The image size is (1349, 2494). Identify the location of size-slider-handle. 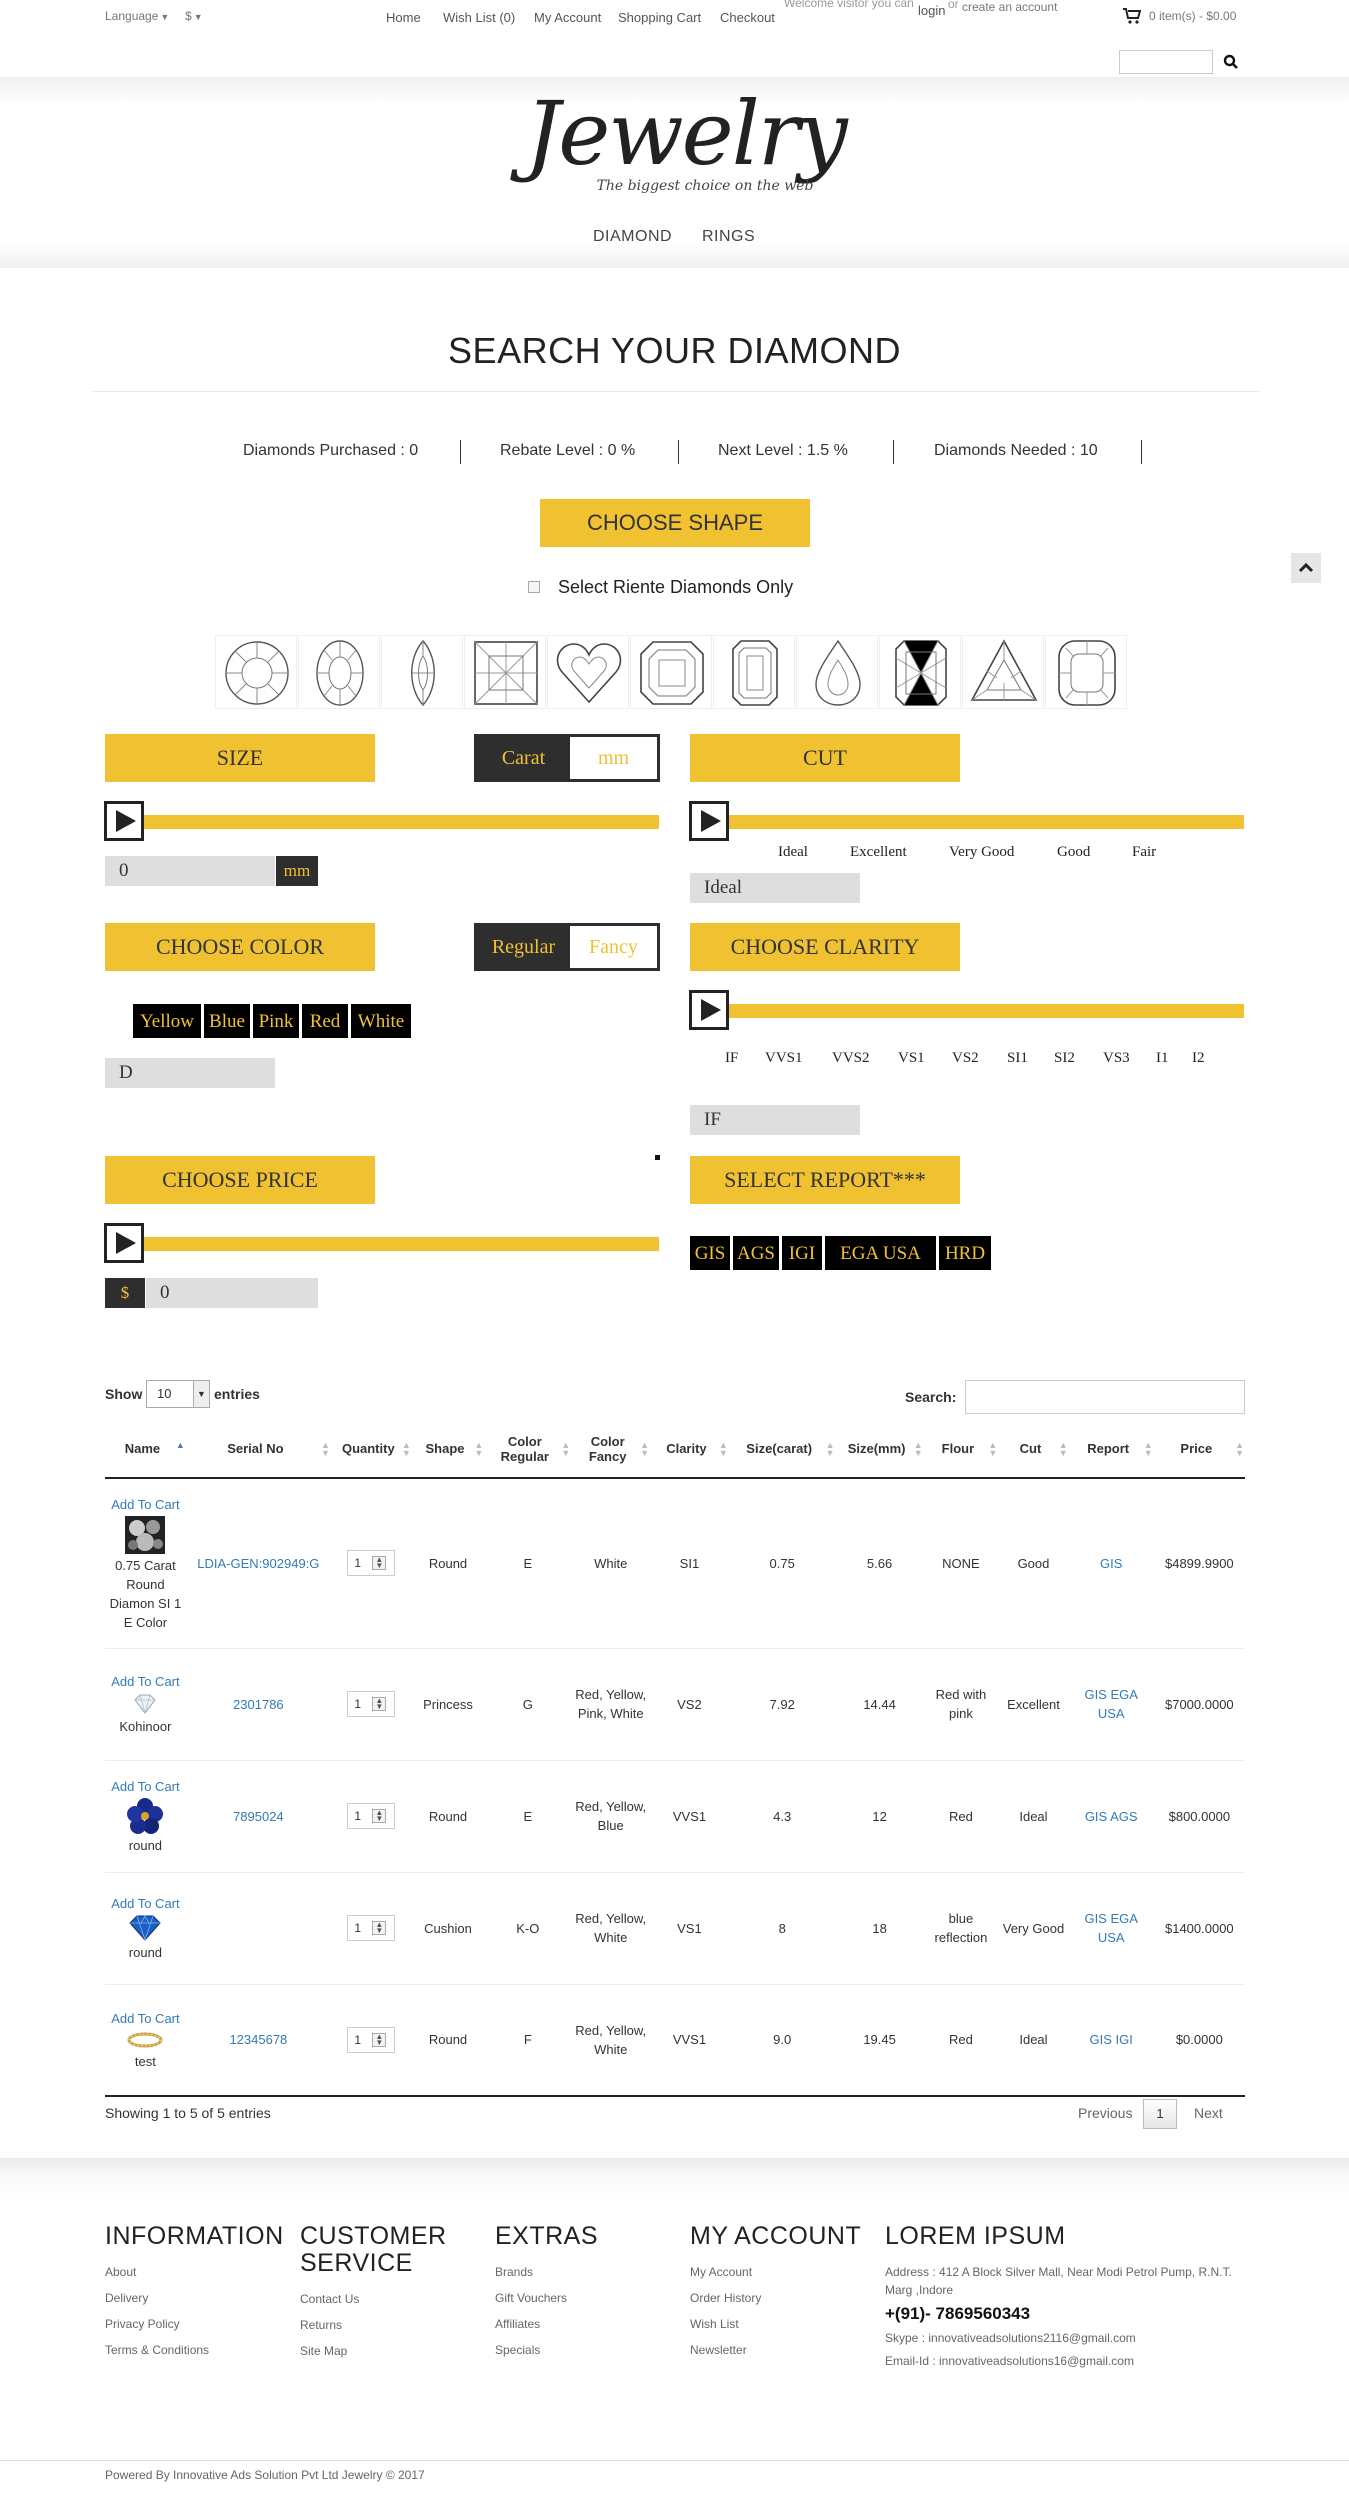
(124, 821).